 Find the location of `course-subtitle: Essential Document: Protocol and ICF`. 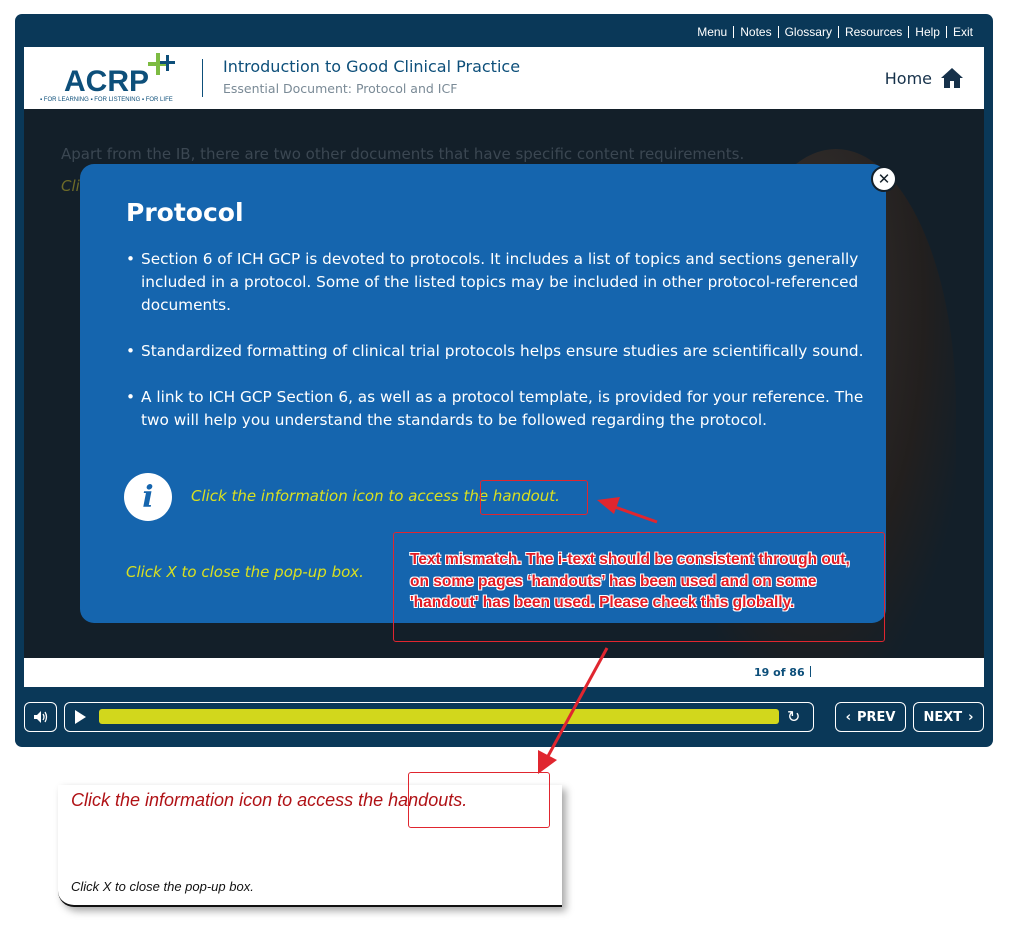

course-subtitle: Essential Document: Protocol and ICF is located at coordinates (340, 88).